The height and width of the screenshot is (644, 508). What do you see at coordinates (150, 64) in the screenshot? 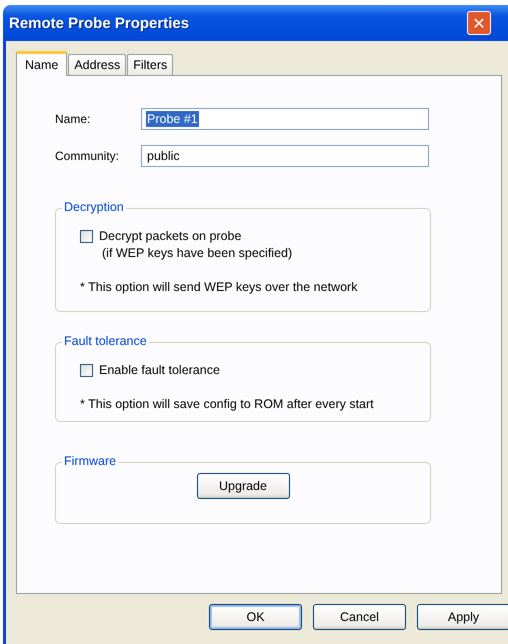
I see `tab: Filters` at bounding box center [150, 64].